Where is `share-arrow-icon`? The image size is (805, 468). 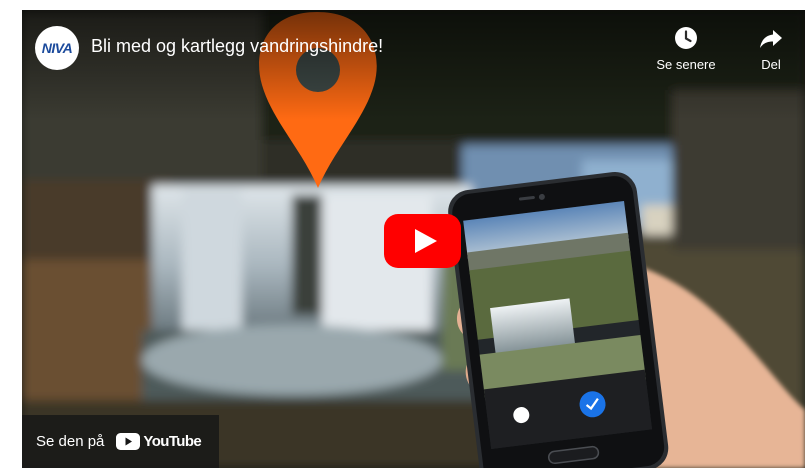 share-arrow-icon is located at coordinates (771, 39).